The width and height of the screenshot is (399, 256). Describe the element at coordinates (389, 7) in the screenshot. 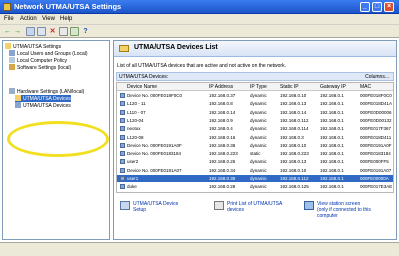

I see `close-button: ×` at that location.